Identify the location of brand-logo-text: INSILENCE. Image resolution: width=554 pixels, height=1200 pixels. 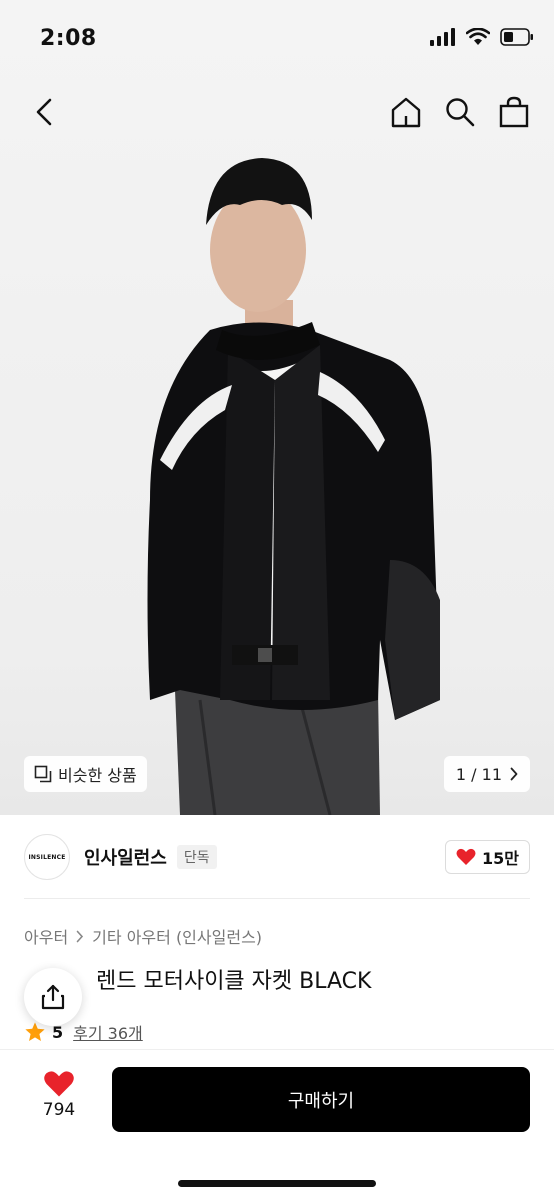
(47, 857).